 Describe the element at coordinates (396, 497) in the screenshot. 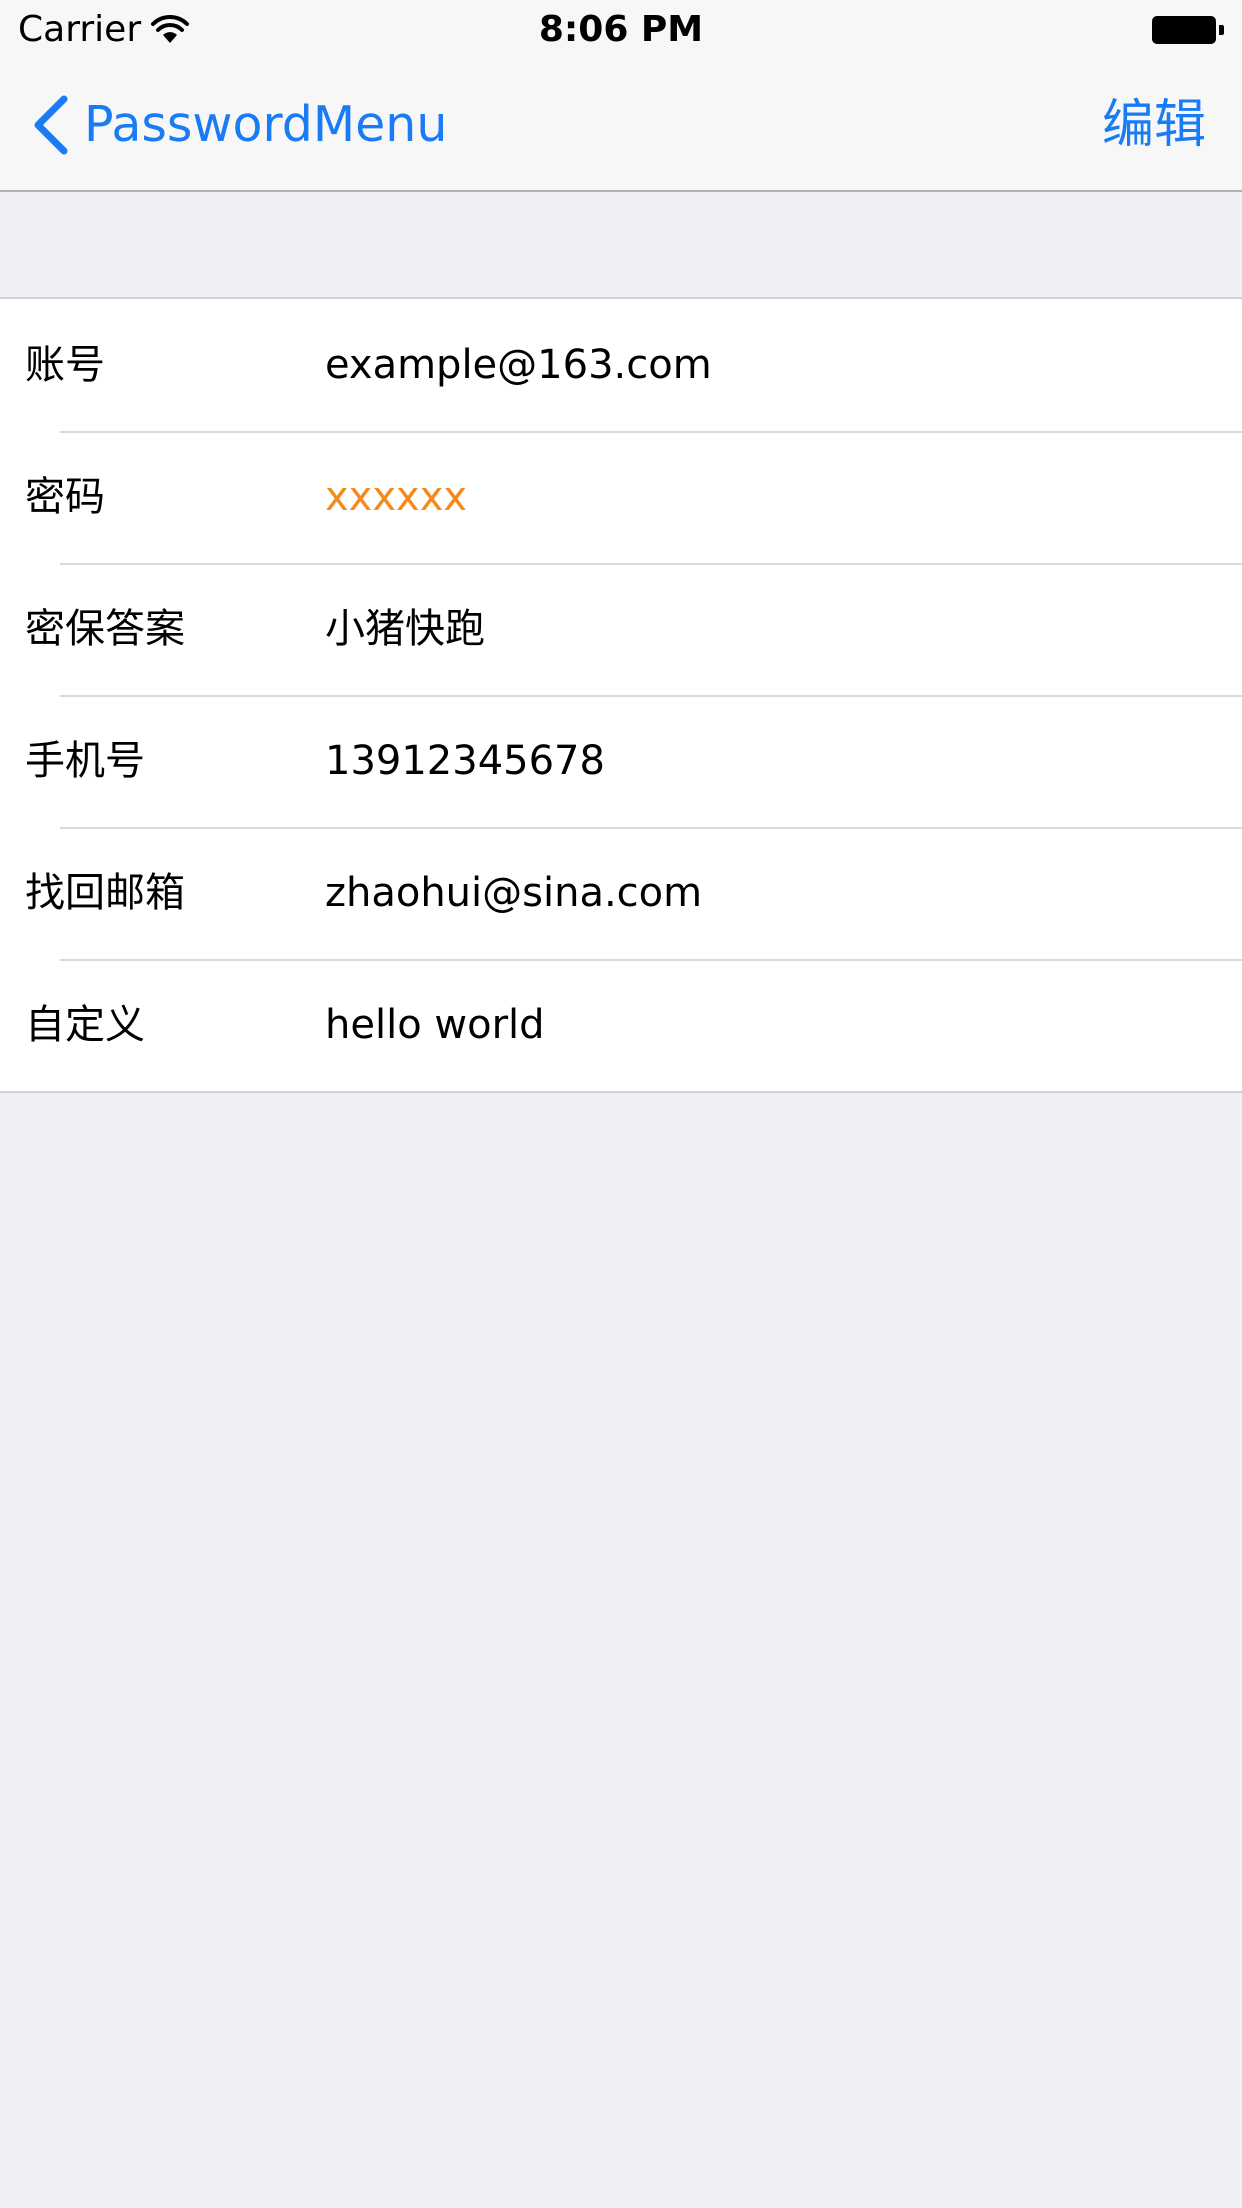

I see `row-value: xxxxxx` at that location.